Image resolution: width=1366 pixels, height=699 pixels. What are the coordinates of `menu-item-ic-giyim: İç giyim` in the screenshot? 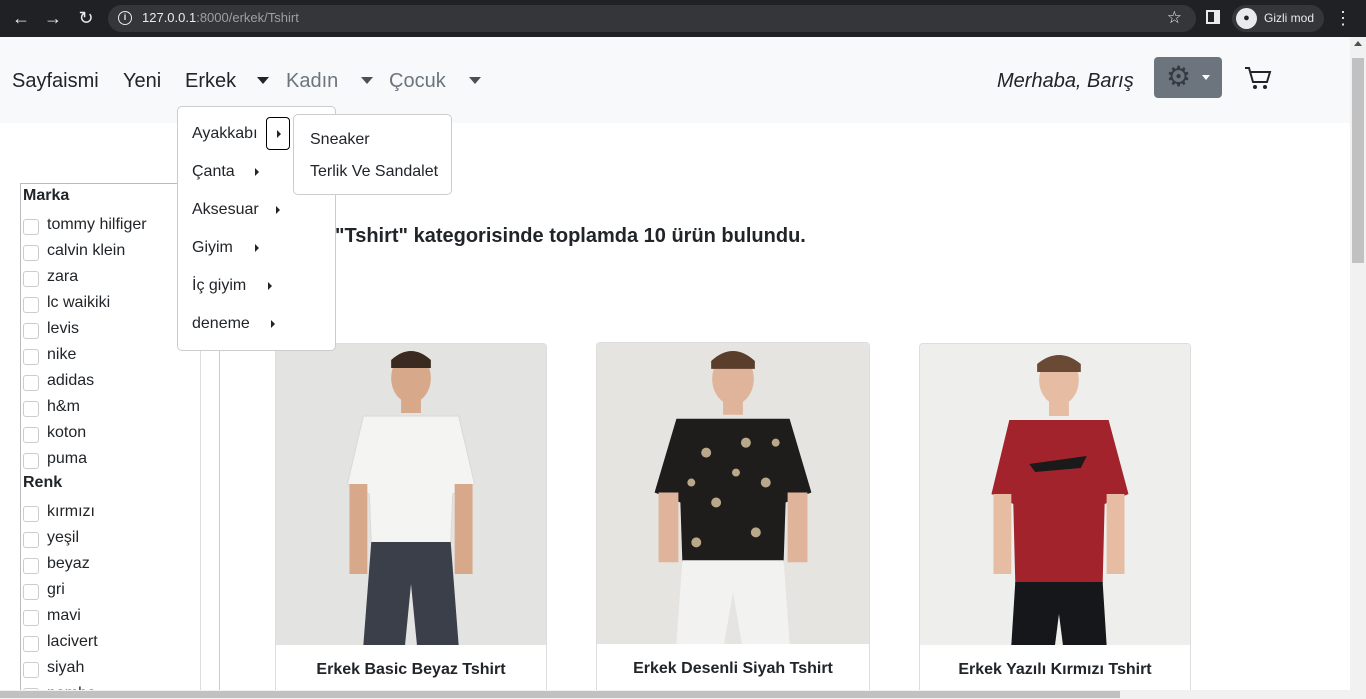 It's located at (219, 286).